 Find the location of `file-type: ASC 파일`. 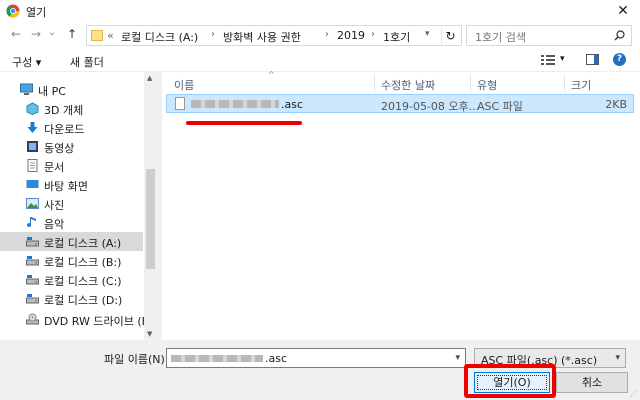

file-type: ASC 파일 is located at coordinates (500, 106).